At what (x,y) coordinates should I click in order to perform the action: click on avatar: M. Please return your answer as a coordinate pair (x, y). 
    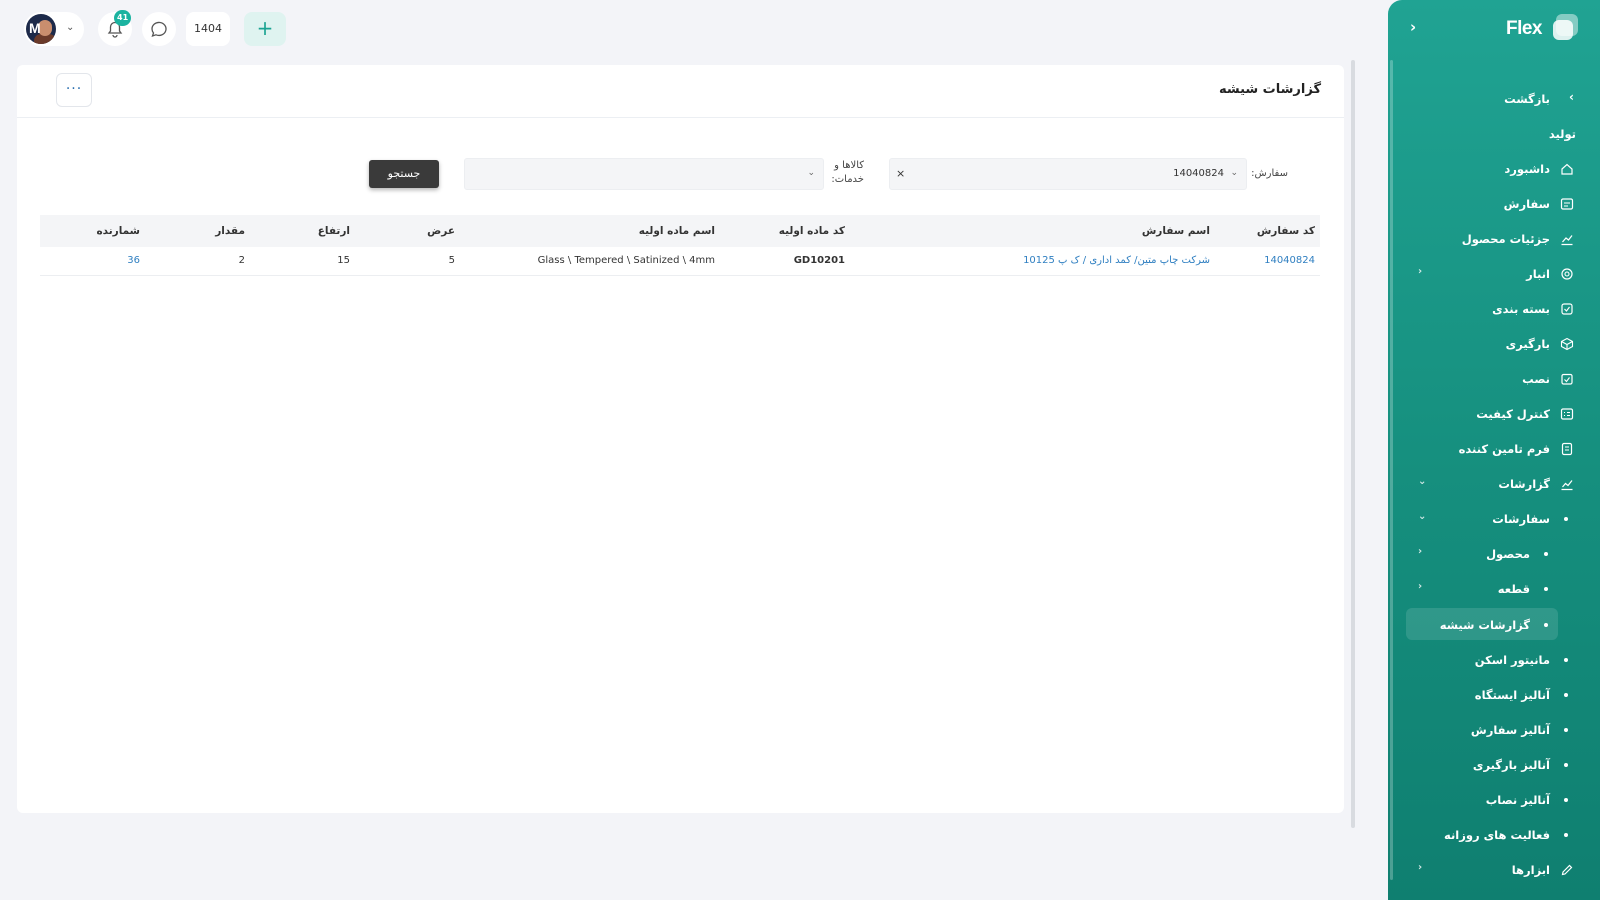
    Looking at the image, I should click on (41, 29).